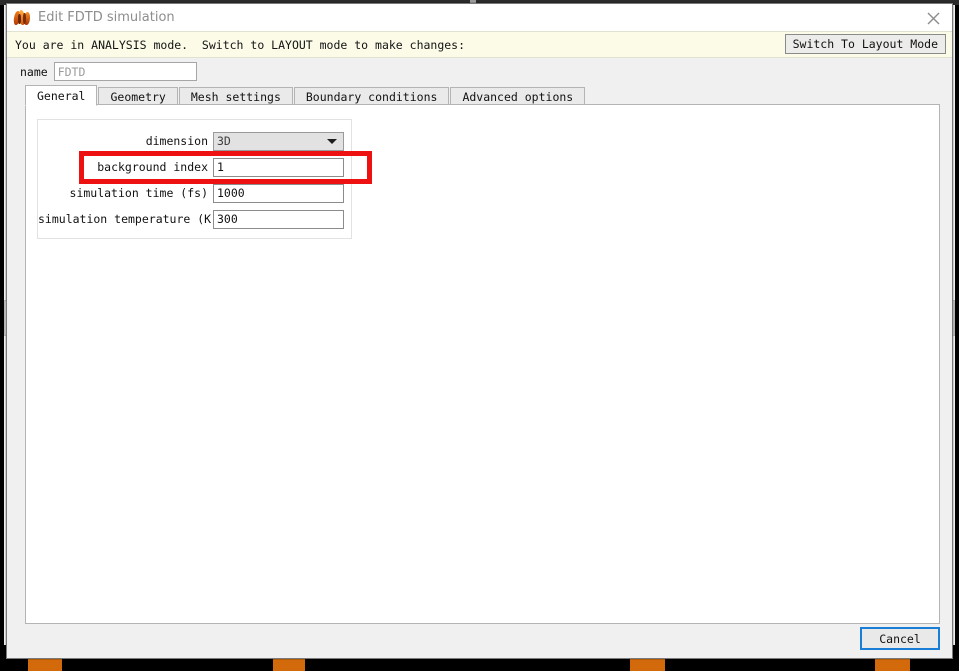  I want to click on background-index-input: 1, so click(278, 167).